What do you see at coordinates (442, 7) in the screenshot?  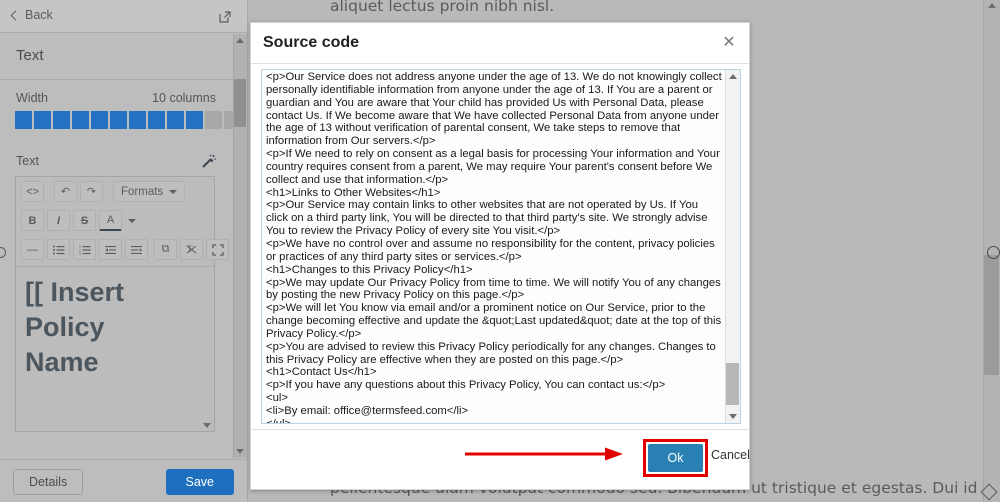 I see `background-top-line: aliquet lectus proin nibh nisl.` at bounding box center [442, 7].